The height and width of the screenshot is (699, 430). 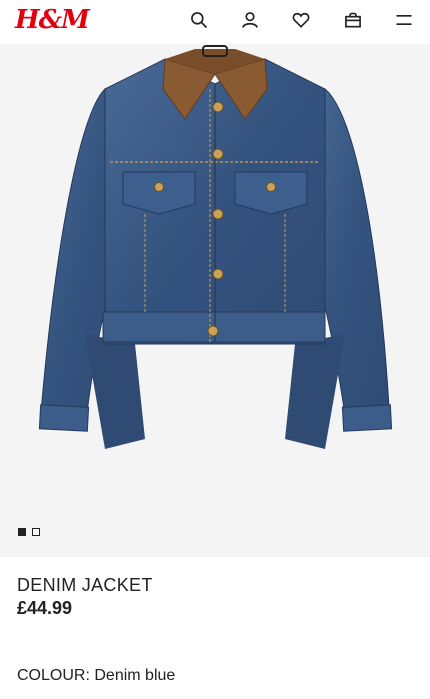 I want to click on product-info: DENIM JACKET £44.99, so click(x=85, y=597).